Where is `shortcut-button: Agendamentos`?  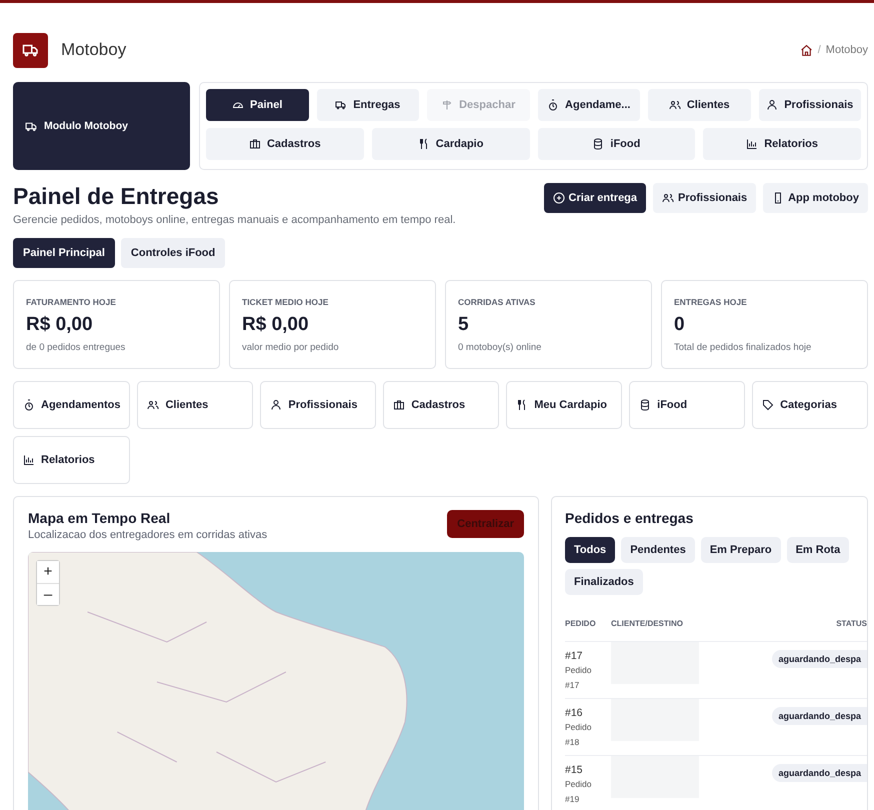
shortcut-button: Agendamentos is located at coordinates (71, 405).